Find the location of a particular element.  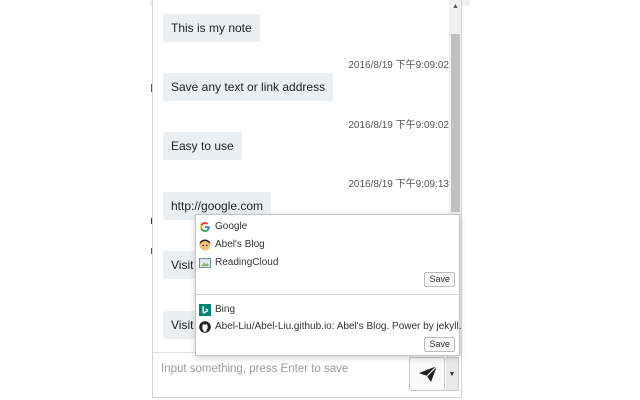

link-item-label: Bing is located at coordinates (225, 309).